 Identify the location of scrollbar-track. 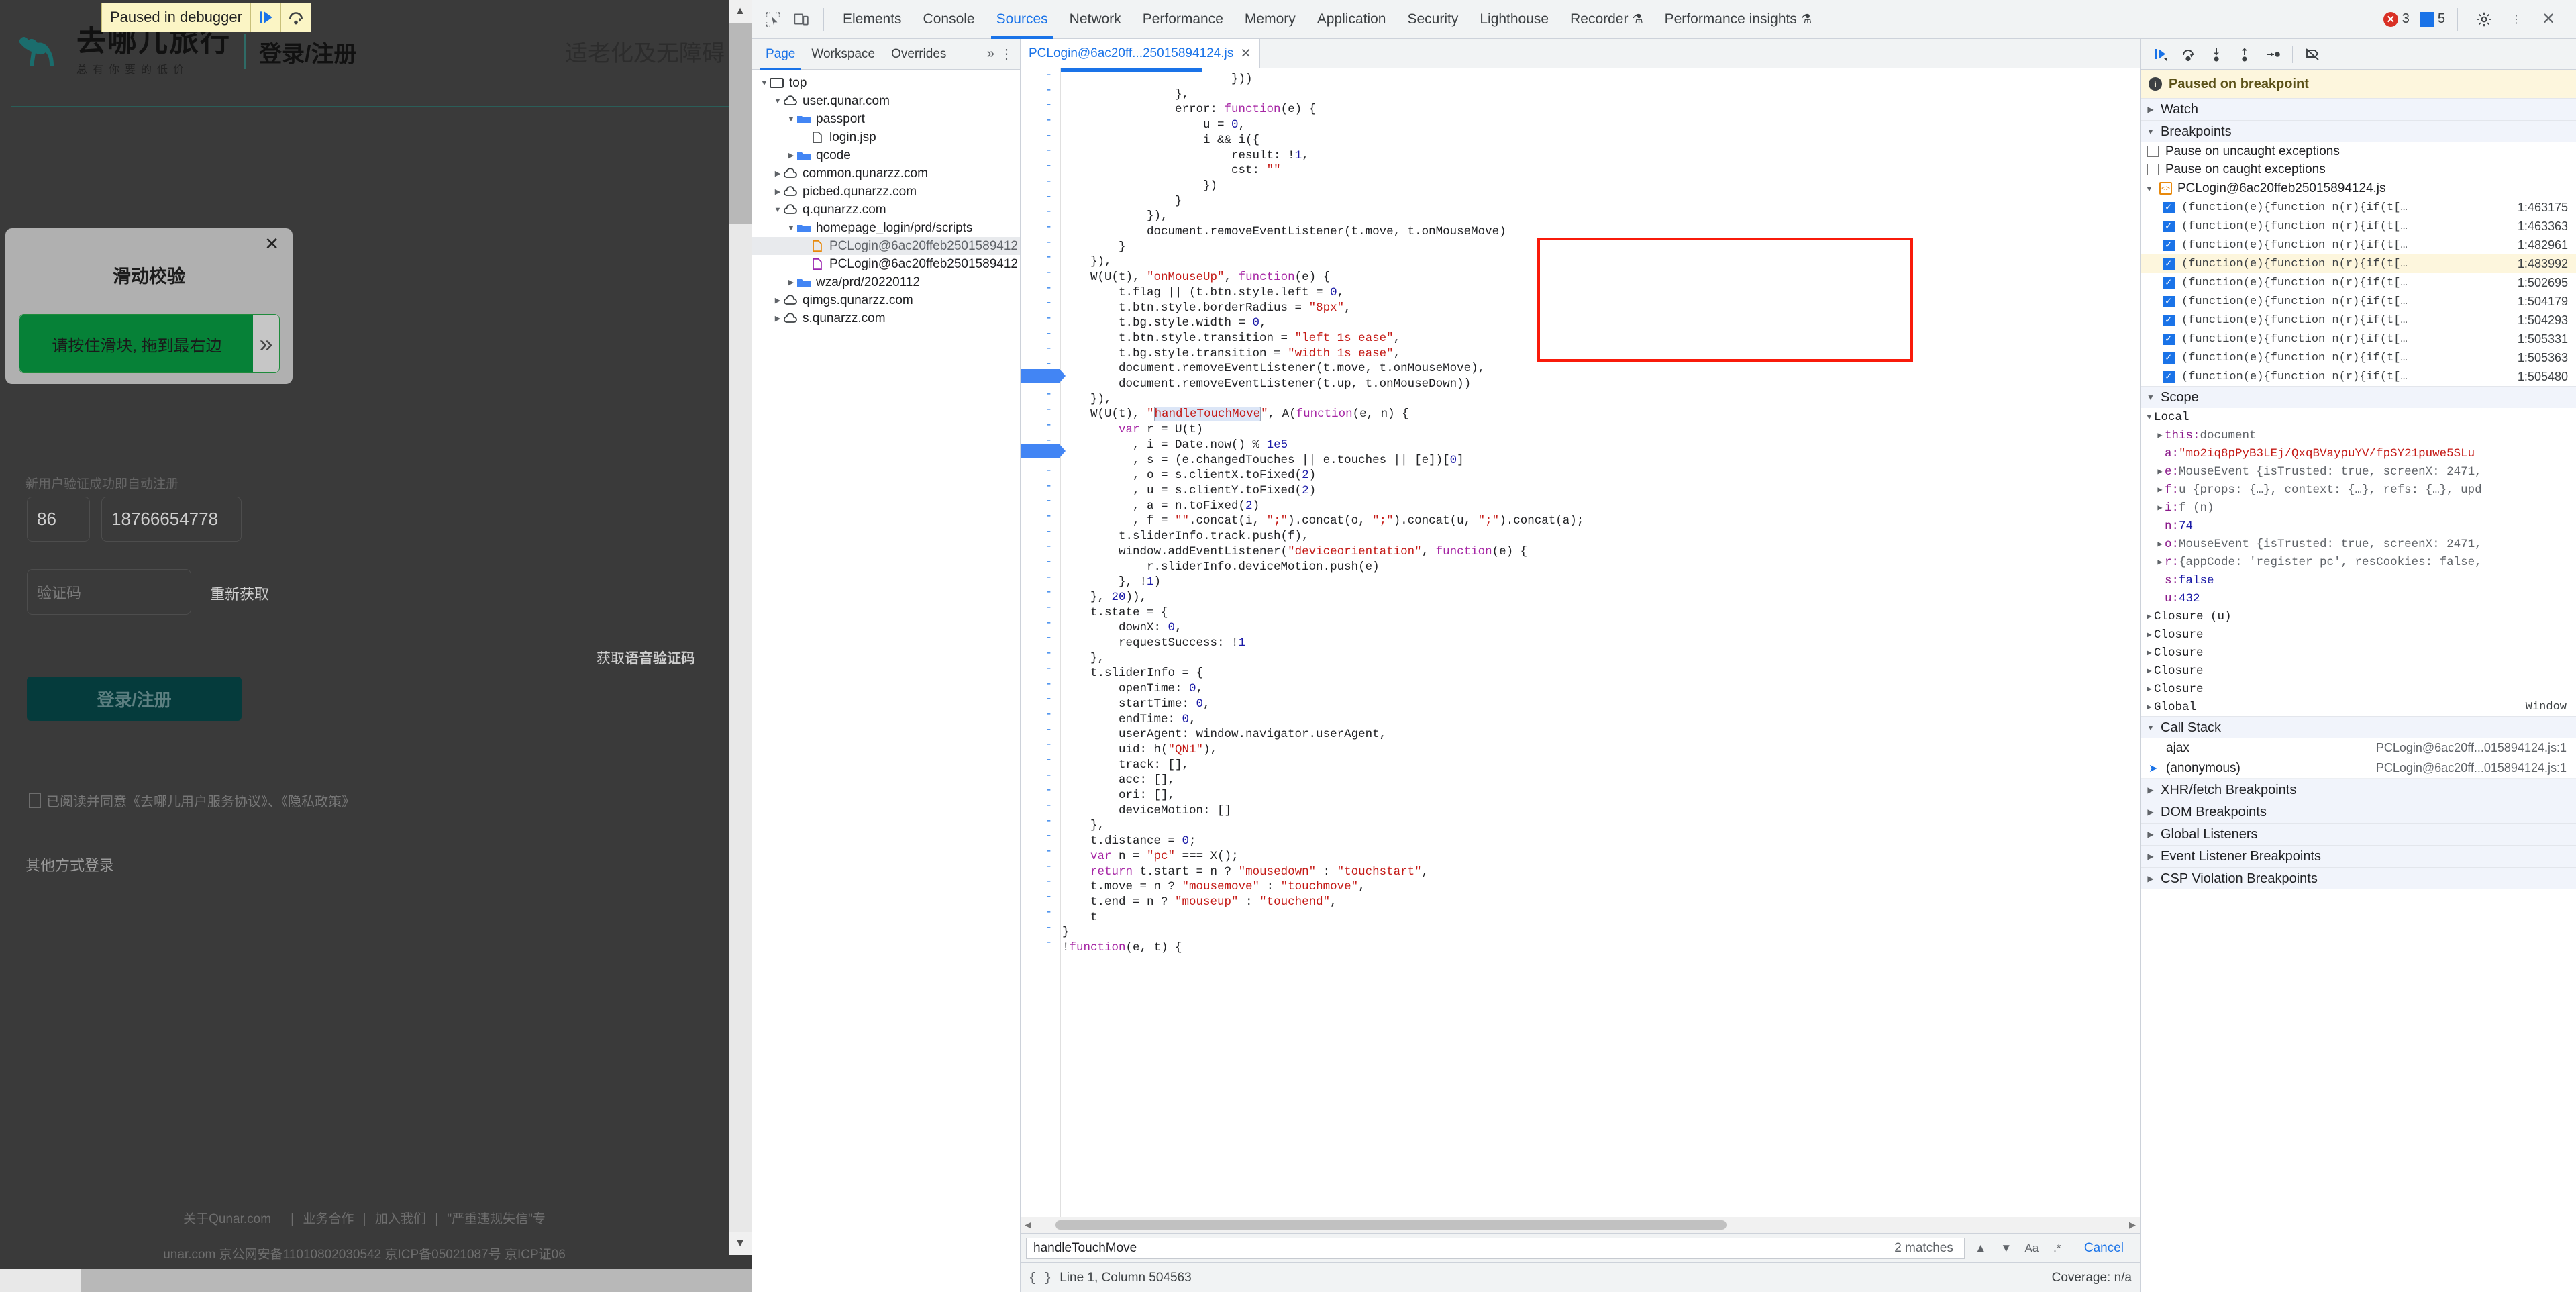
(1580, 1225).